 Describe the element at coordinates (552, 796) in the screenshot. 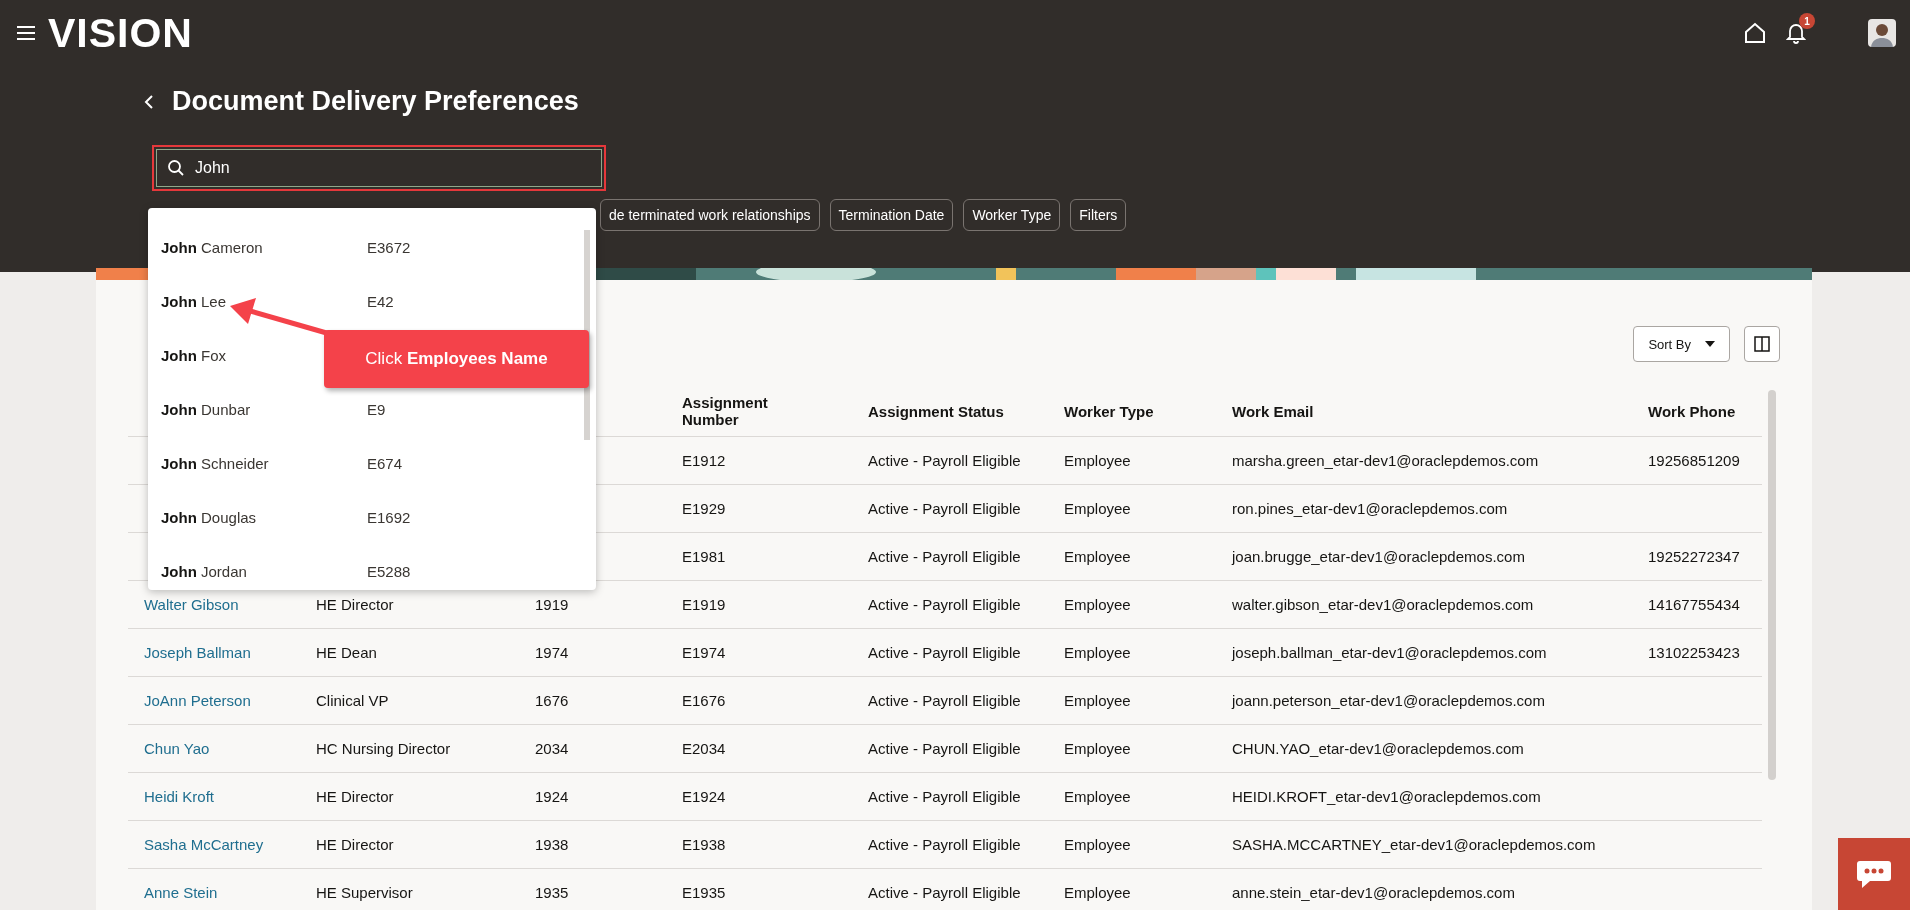

I see `table-cell-text: 1924` at that location.